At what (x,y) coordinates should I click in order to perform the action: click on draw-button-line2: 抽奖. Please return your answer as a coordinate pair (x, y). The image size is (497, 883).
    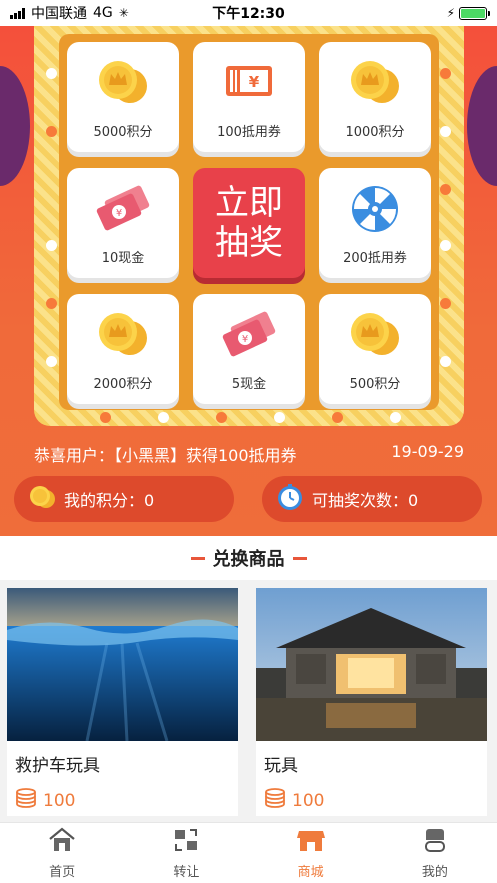
    Looking at the image, I should click on (249, 243).